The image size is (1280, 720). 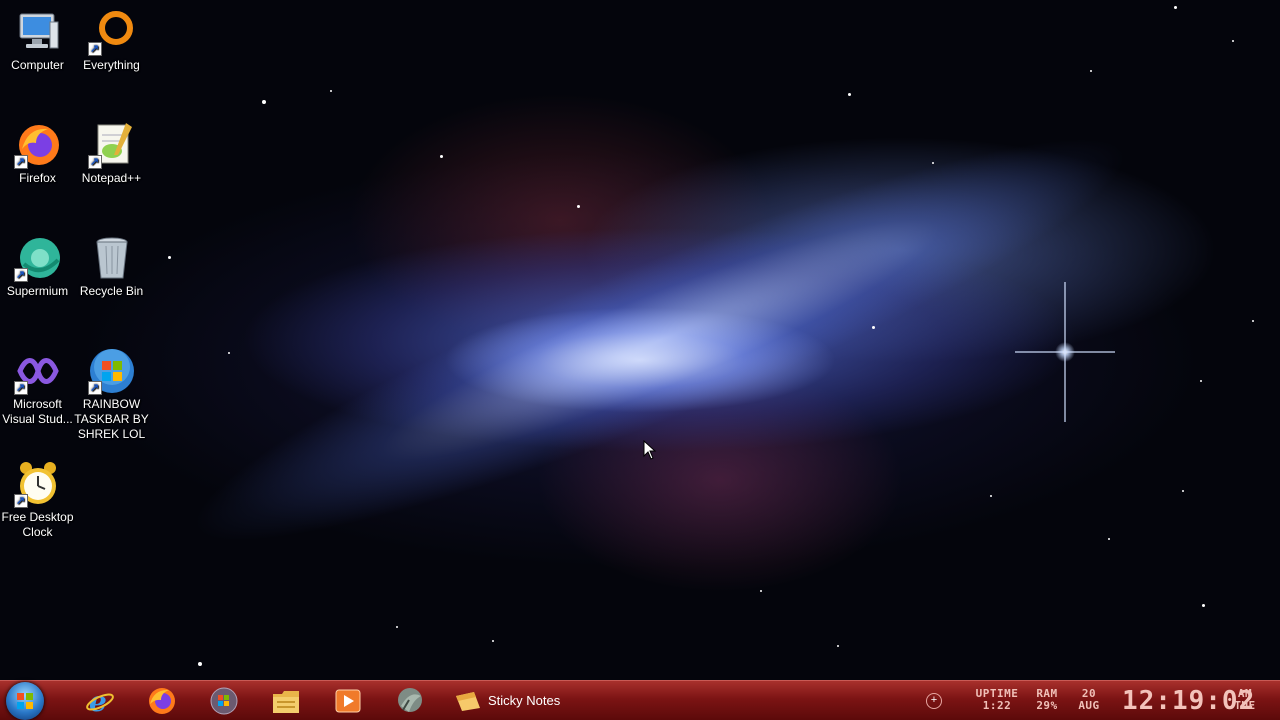 I want to click on uptime-widget: UPTIME 1:22, so click(x=997, y=700).